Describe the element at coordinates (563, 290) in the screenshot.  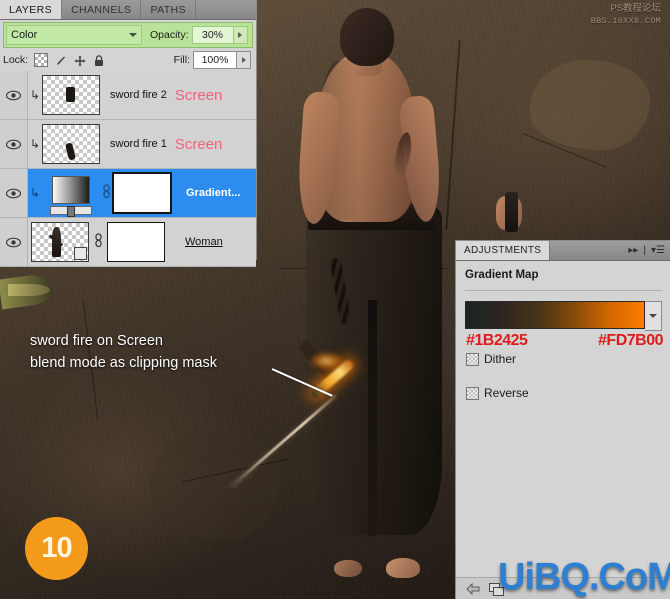
I see `panel-divider-rule` at that location.